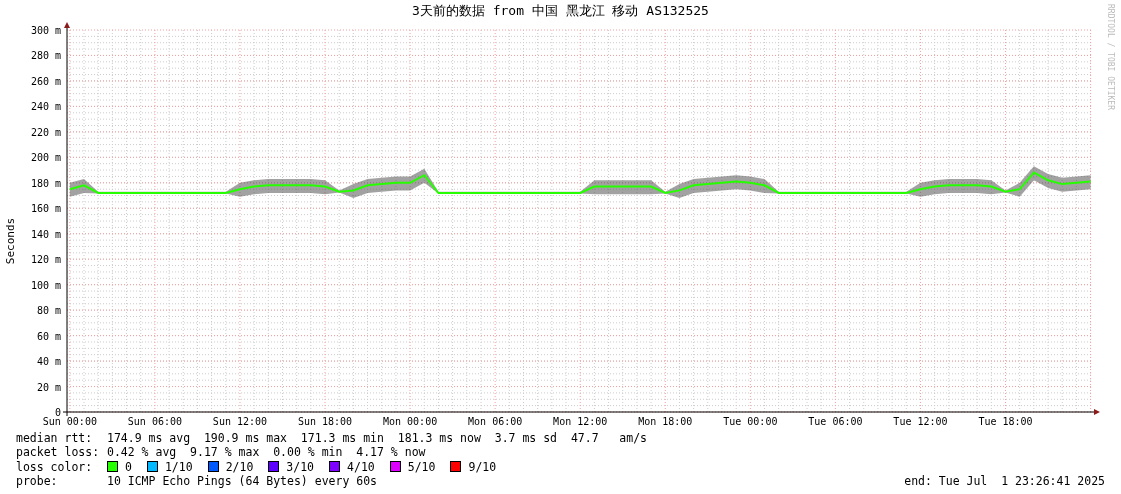  Describe the element at coordinates (580, 421) in the screenshot. I see `x-tick-label: Mon 12:00` at that location.